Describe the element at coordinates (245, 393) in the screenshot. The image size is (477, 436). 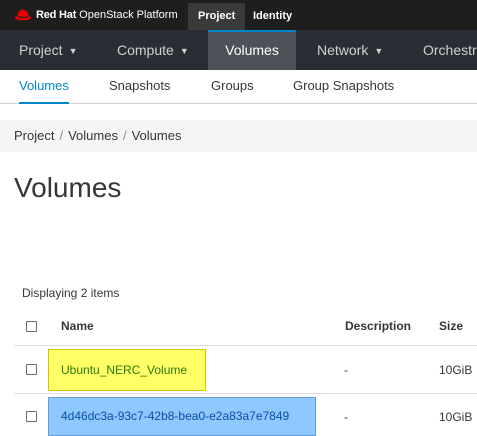
I see `row-divider` at that location.